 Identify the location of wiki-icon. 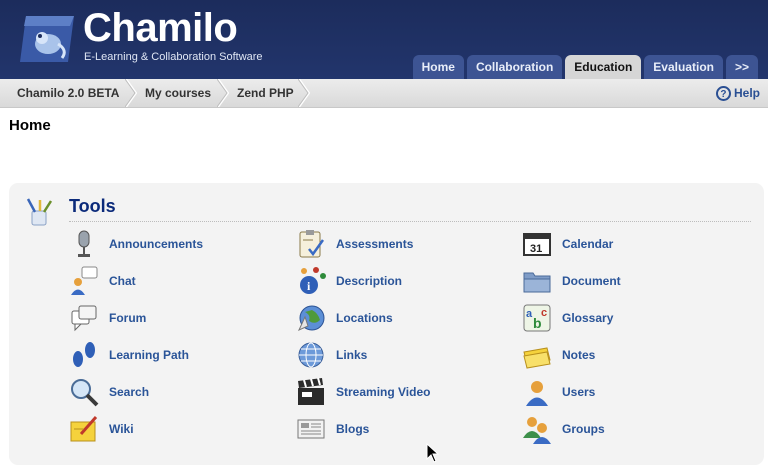
(84, 429).